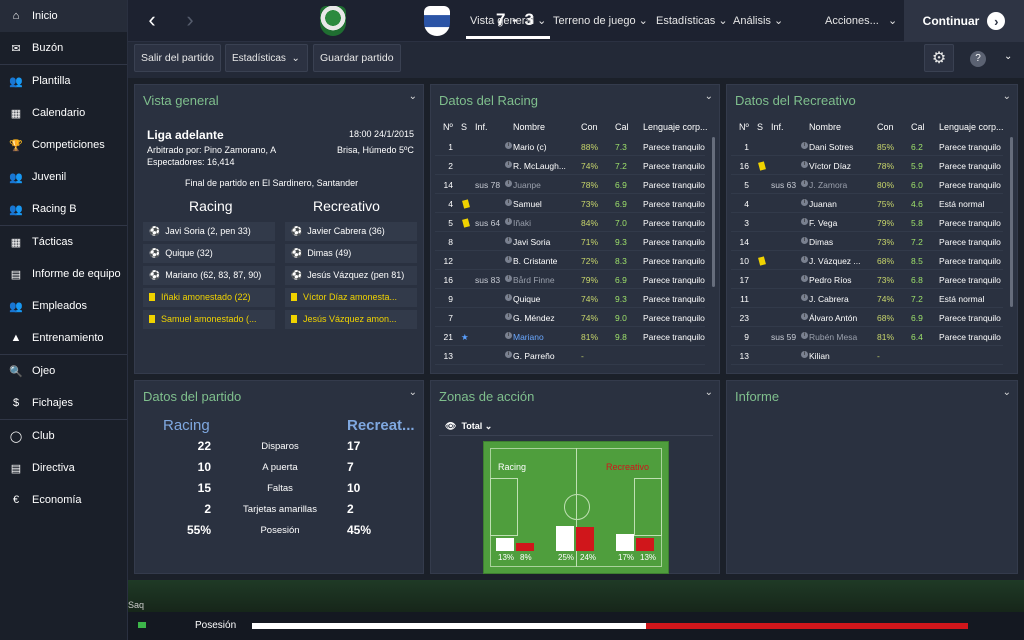 The image size is (1024, 640). What do you see at coordinates (63, 177) in the screenshot?
I see `sidebar-item-juvenil: 👥 Juvenil` at bounding box center [63, 177].